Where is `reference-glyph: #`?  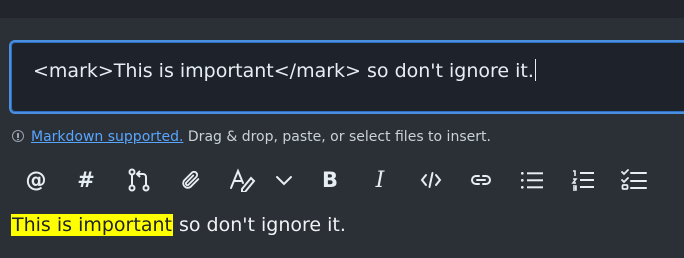
reference-glyph: # is located at coordinates (86, 180).